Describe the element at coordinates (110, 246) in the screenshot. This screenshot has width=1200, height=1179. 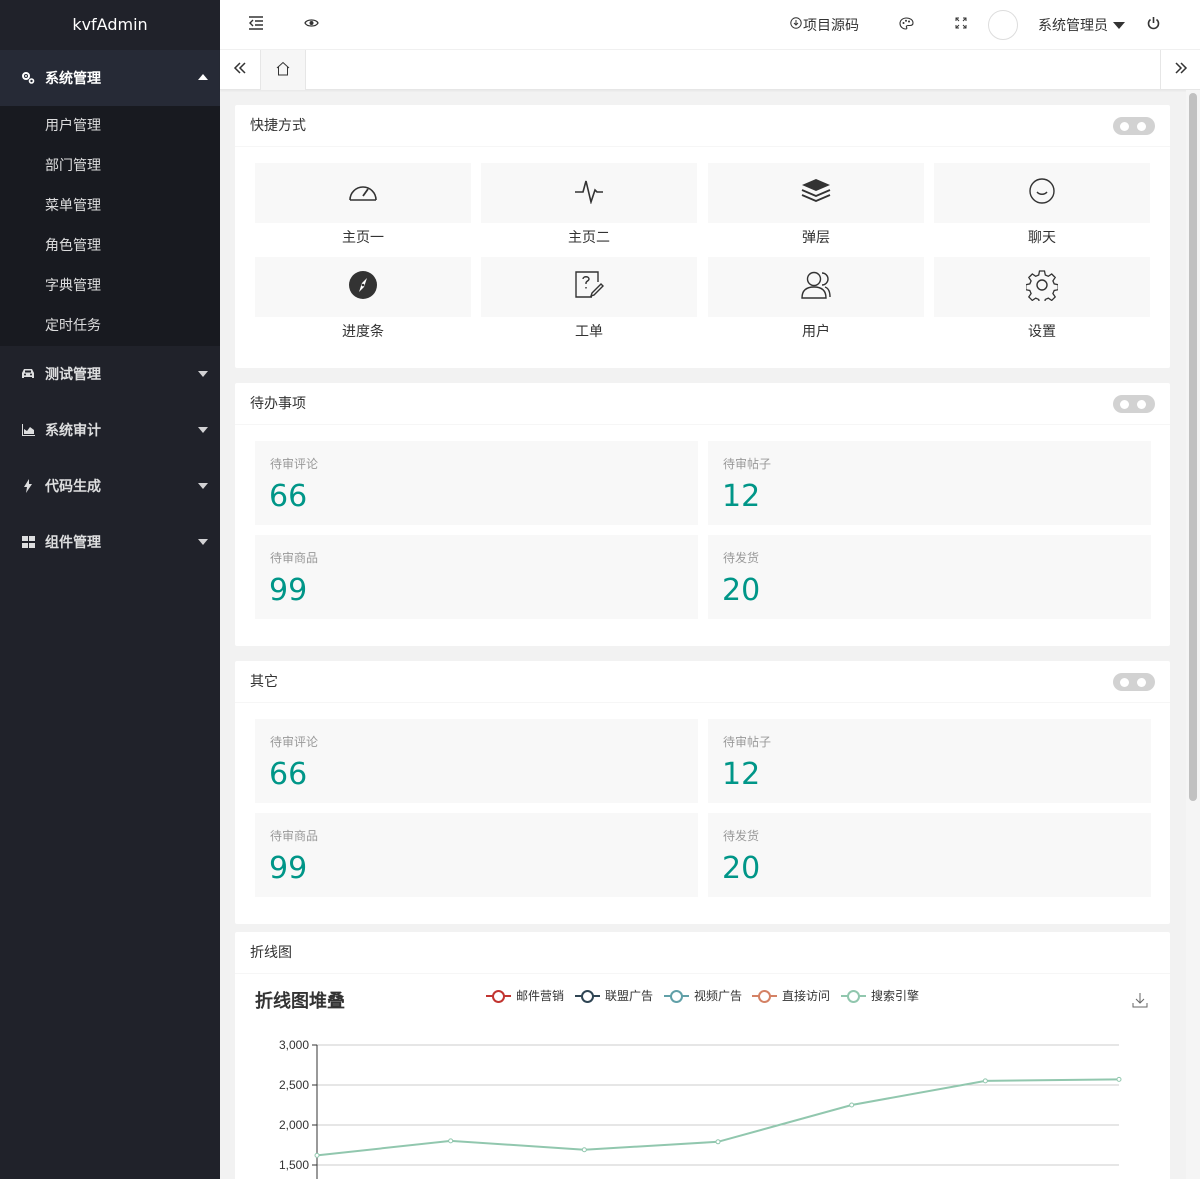
I see `sidebar-item-roles: 角色管理` at that location.